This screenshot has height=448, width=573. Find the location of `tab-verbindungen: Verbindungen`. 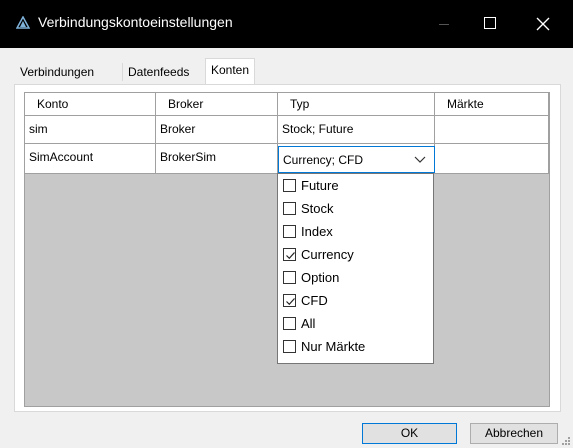

tab-verbindungen: Verbindungen is located at coordinates (57, 72).